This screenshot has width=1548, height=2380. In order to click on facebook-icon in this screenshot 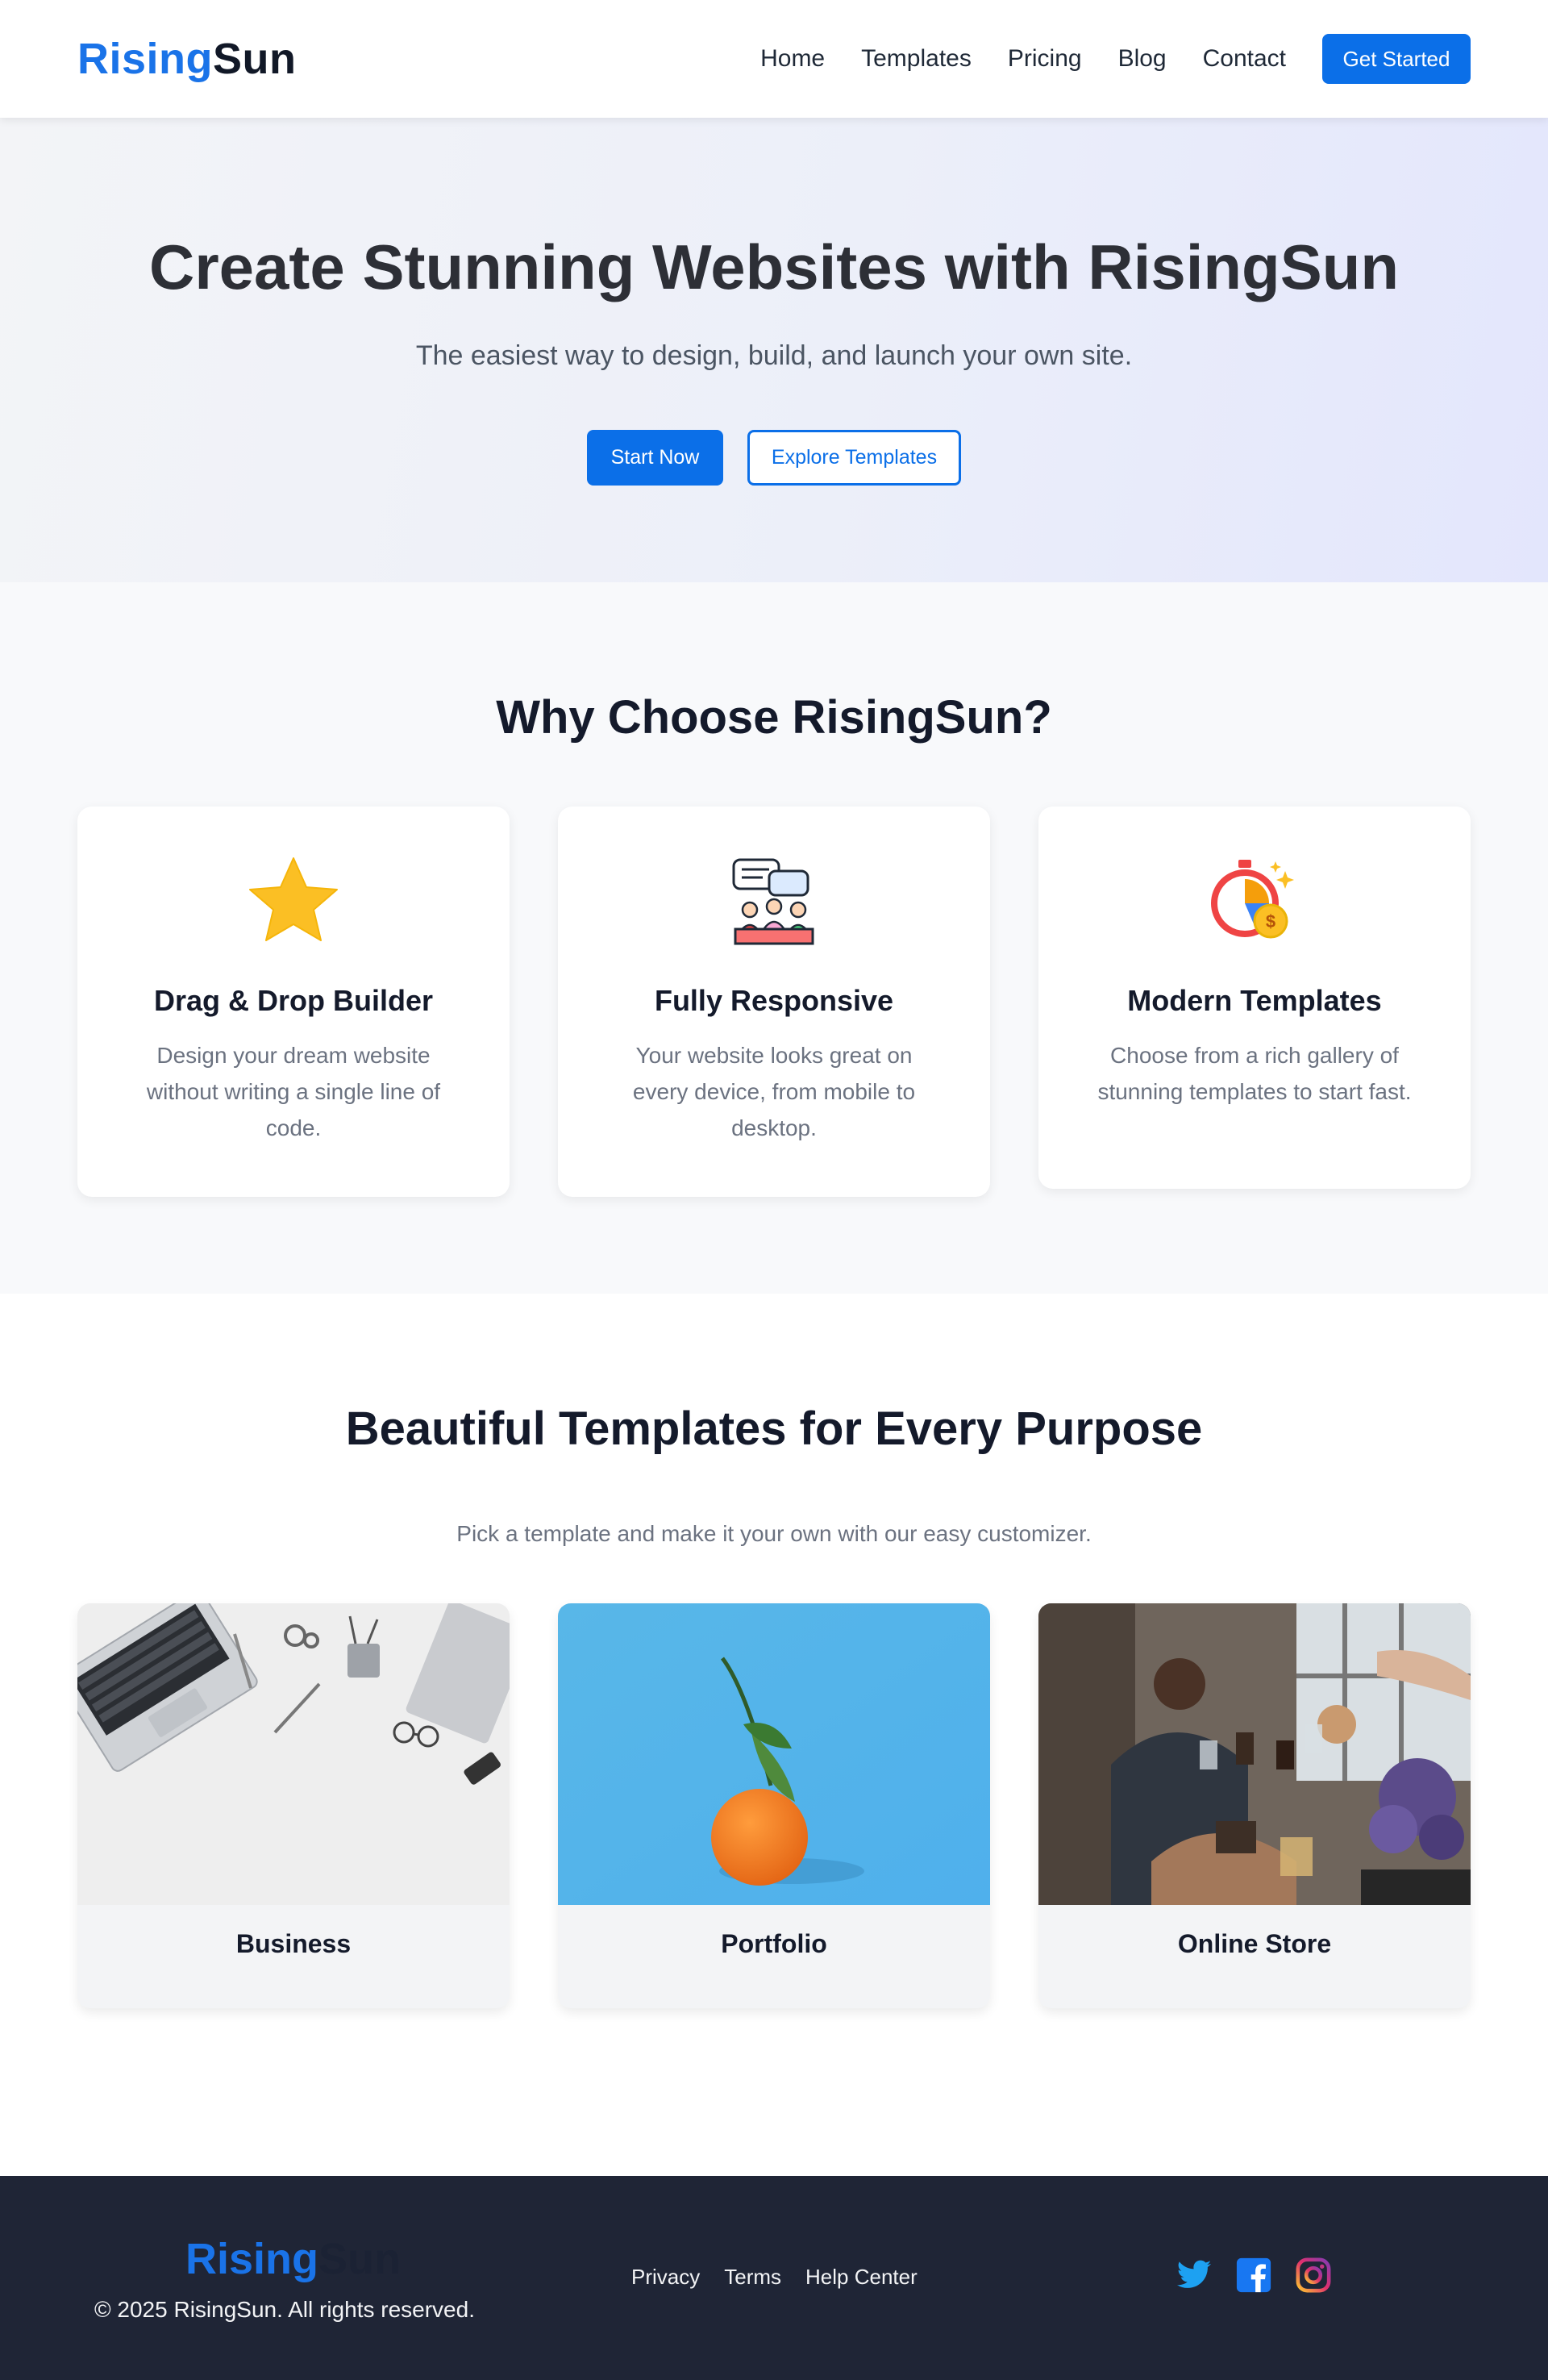, I will do `click(1253, 2275)`.